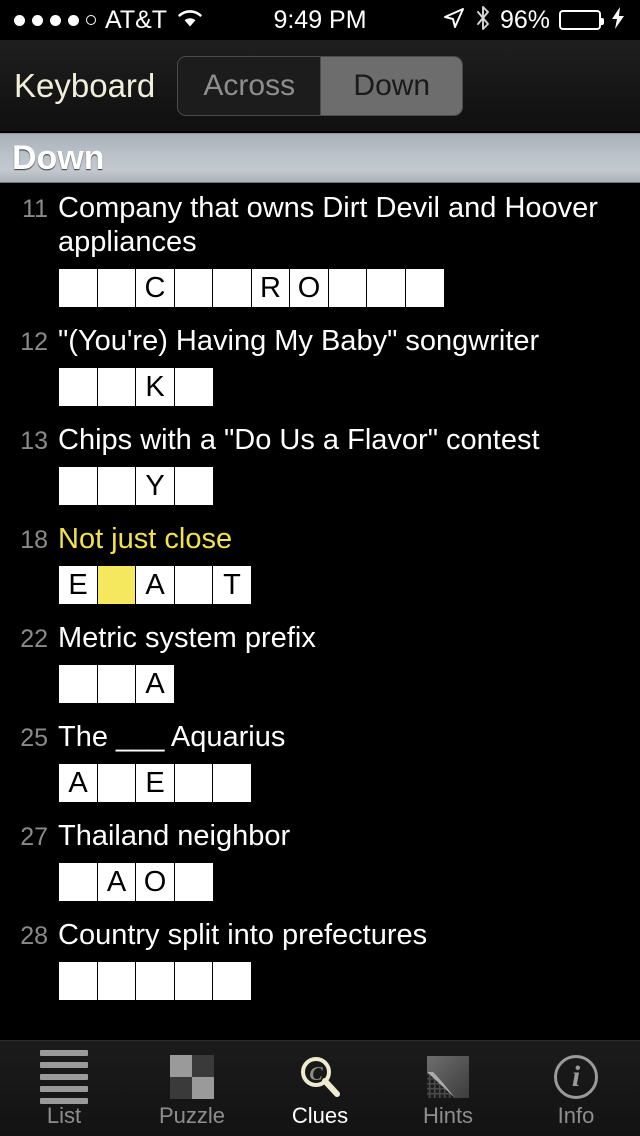 The width and height of the screenshot is (640, 1136). What do you see at coordinates (34, 837) in the screenshot?
I see `clue-number: 27` at bounding box center [34, 837].